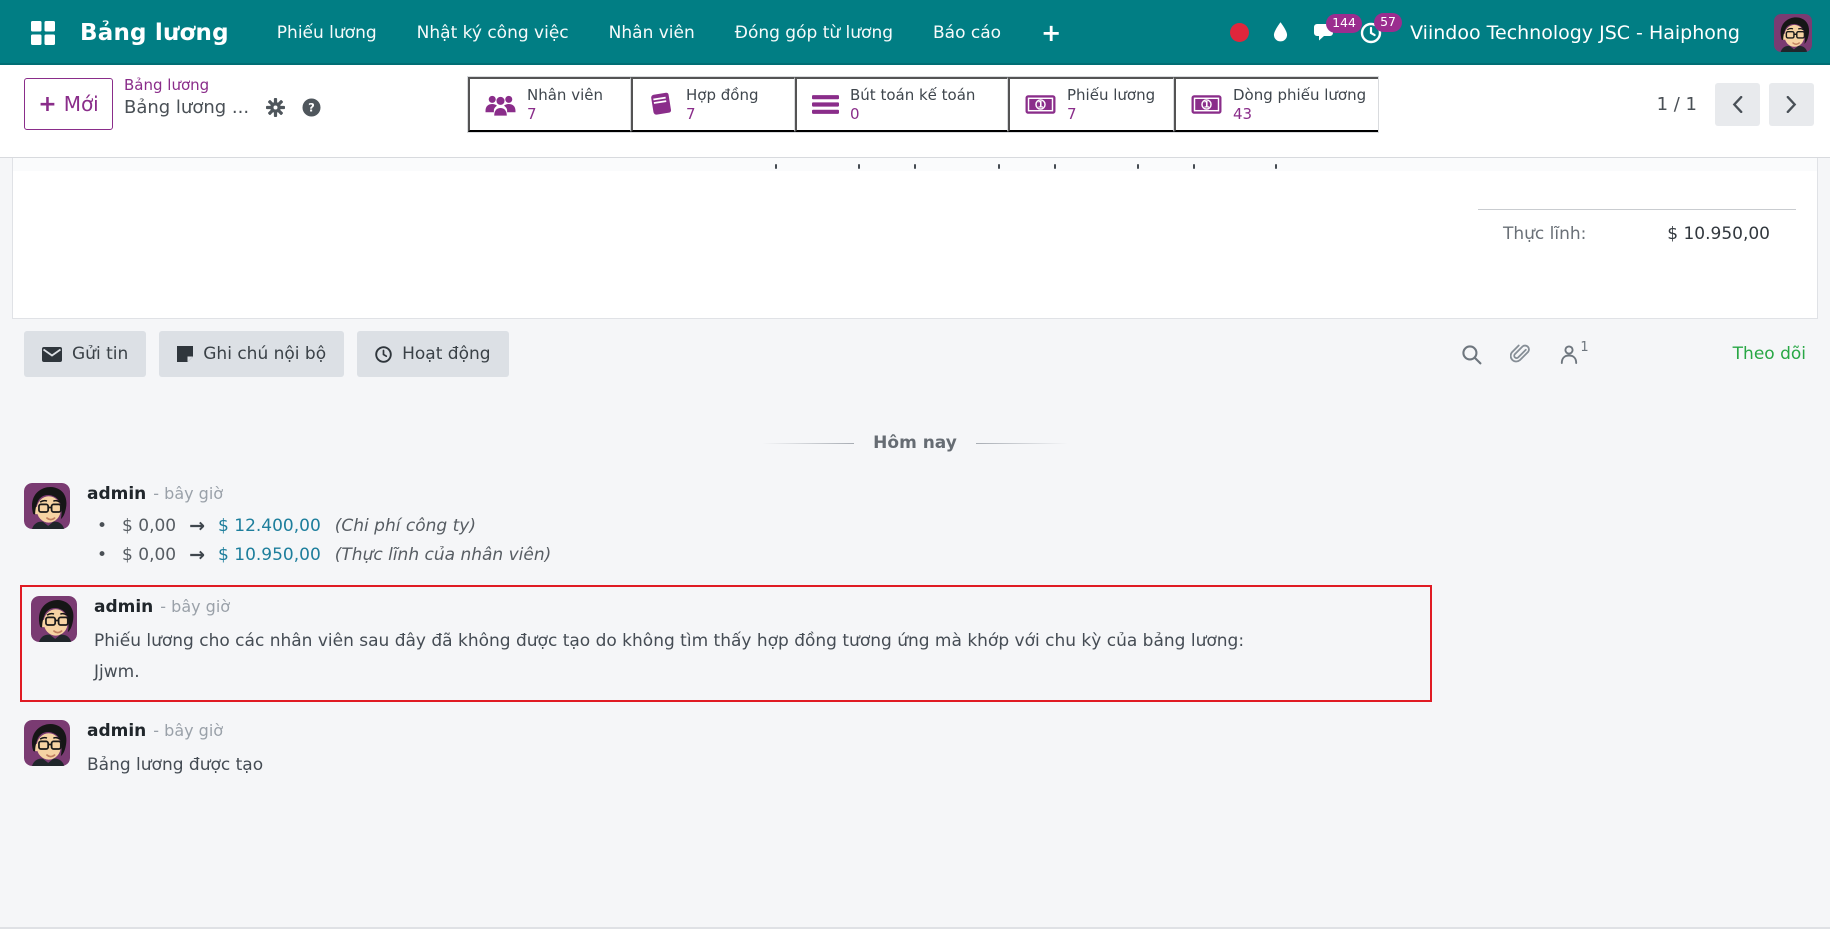 Image resolution: width=1830 pixels, height=929 pixels. What do you see at coordinates (661, 104) in the screenshot?
I see `book-icon` at bounding box center [661, 104].